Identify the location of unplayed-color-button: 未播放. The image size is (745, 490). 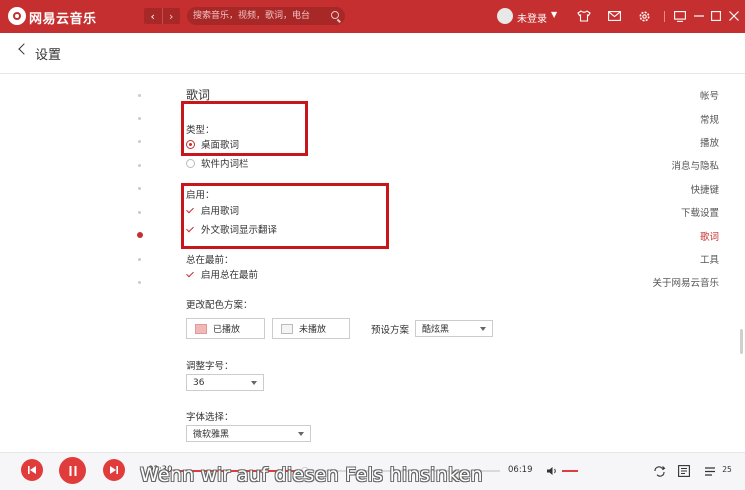
(311, 328).